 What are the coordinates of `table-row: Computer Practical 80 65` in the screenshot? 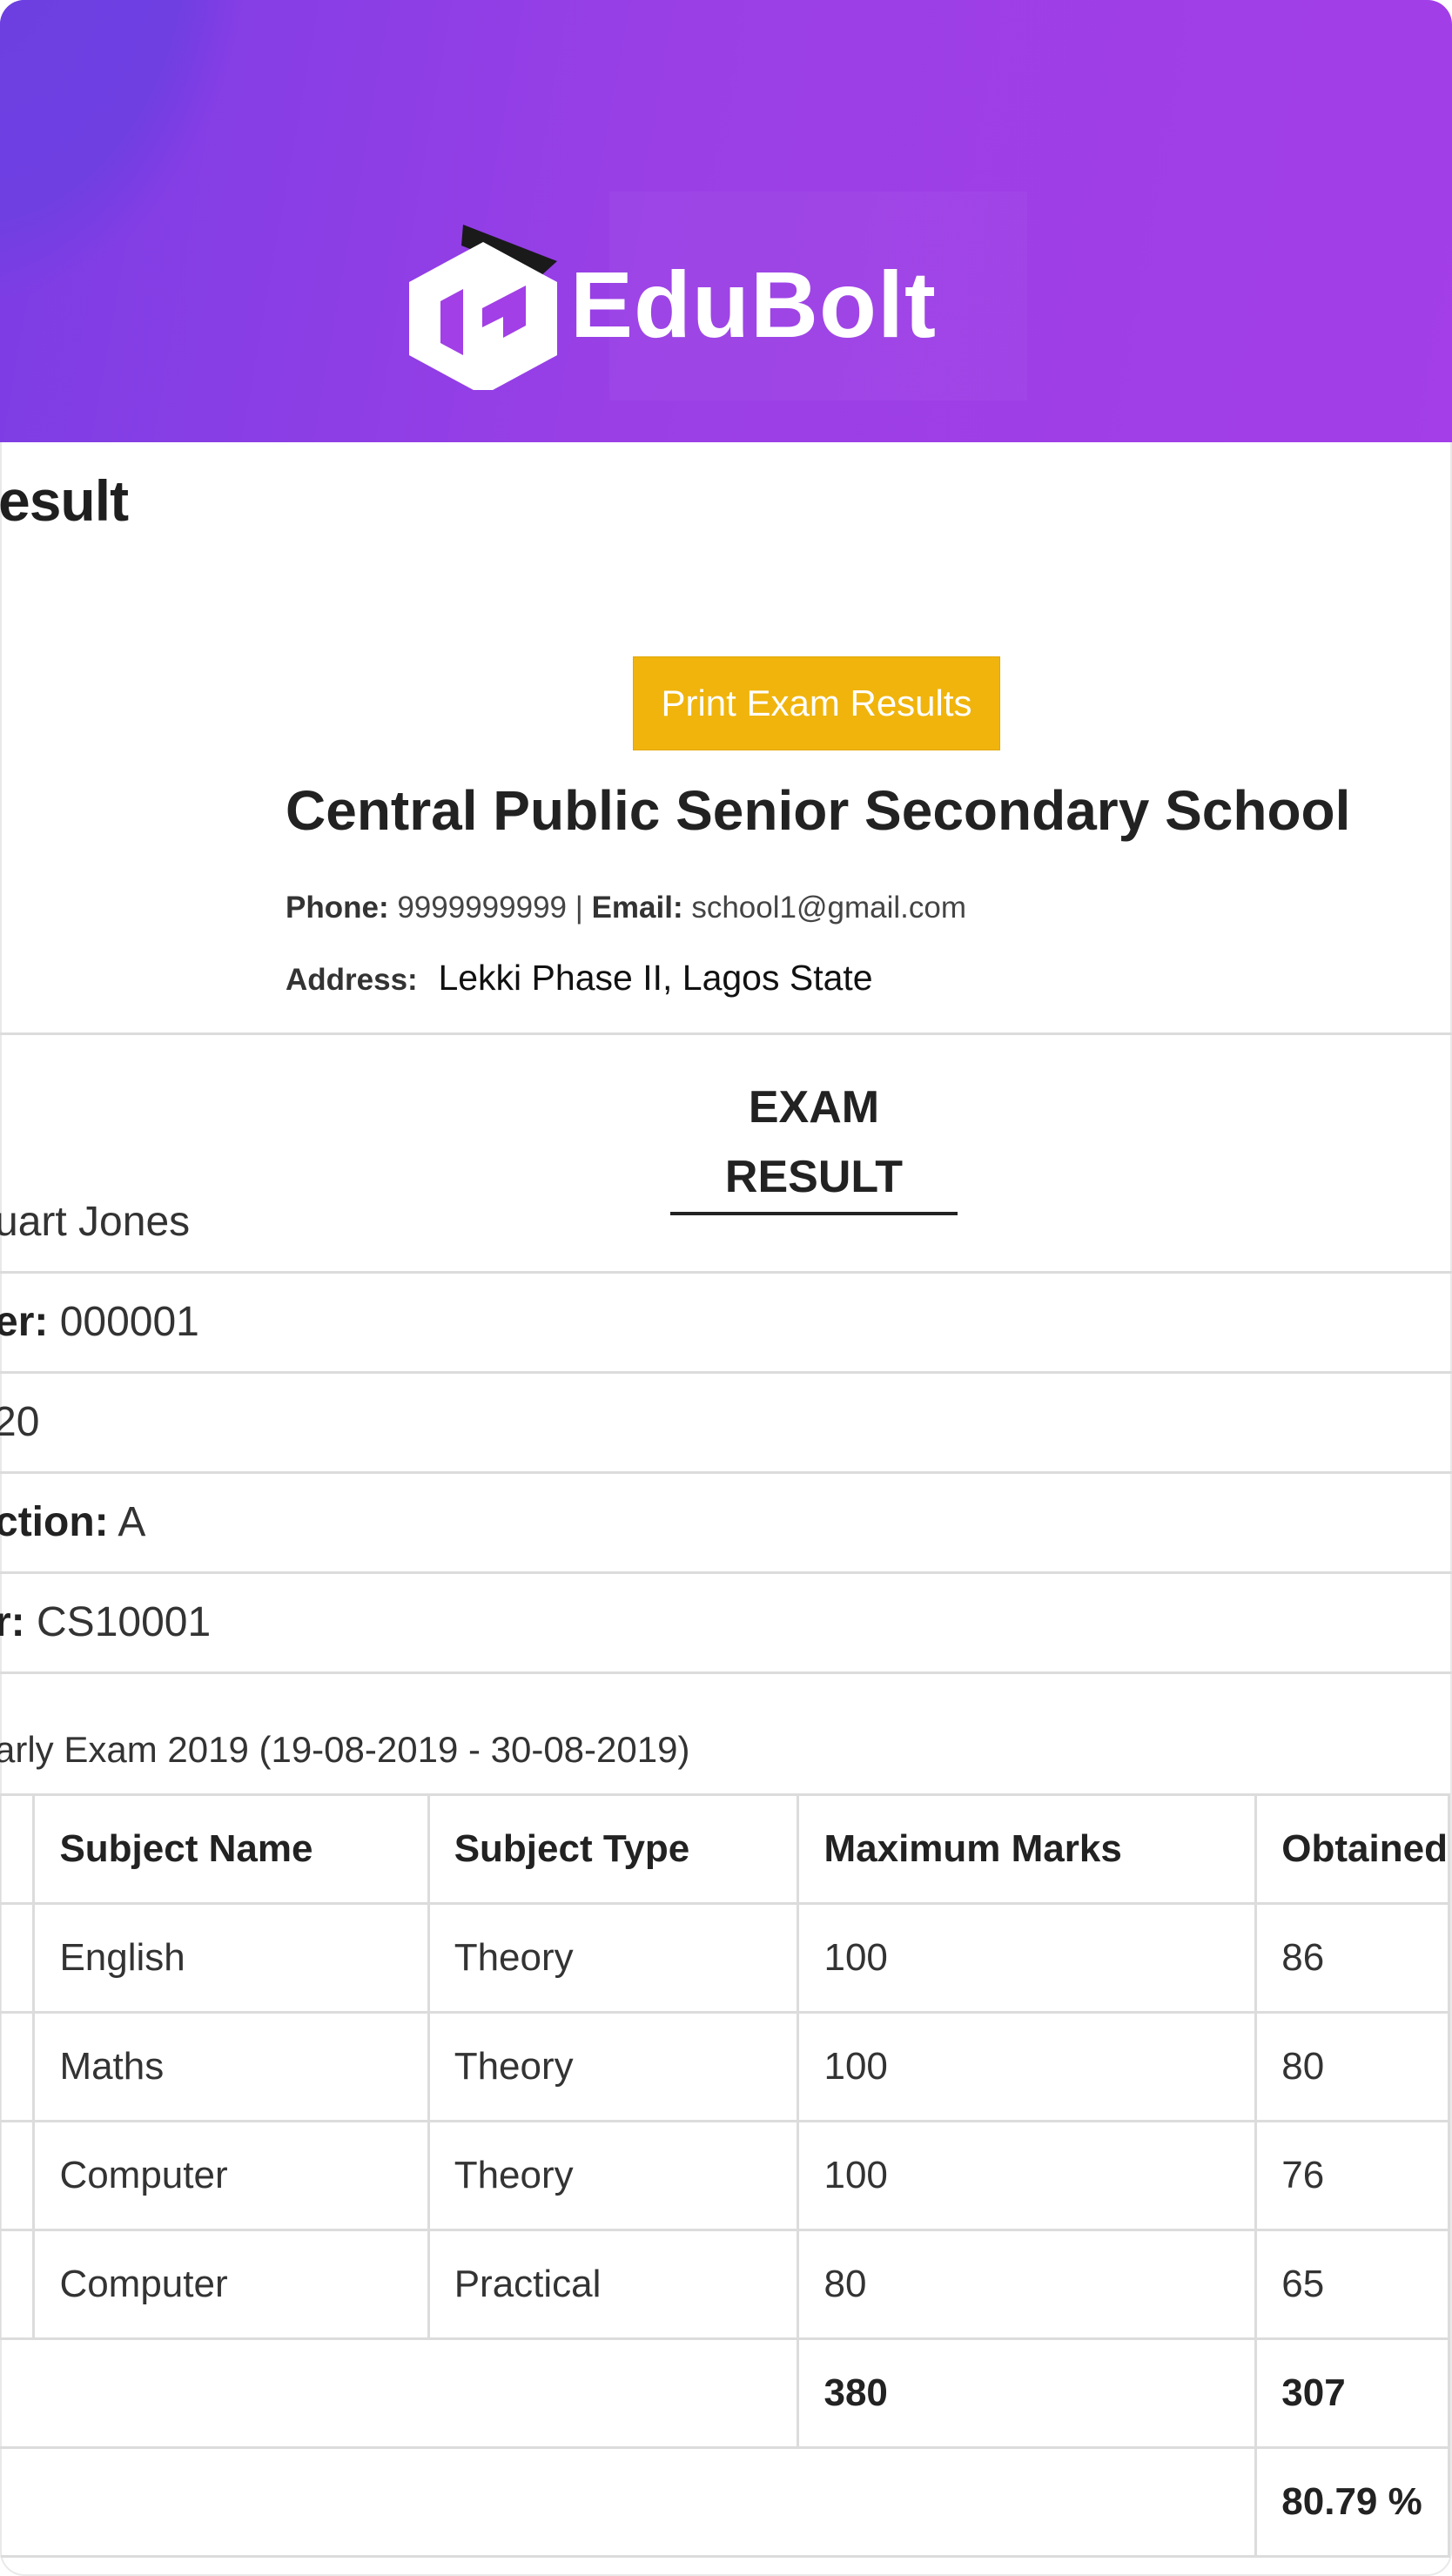 It's located at (725, 2284).